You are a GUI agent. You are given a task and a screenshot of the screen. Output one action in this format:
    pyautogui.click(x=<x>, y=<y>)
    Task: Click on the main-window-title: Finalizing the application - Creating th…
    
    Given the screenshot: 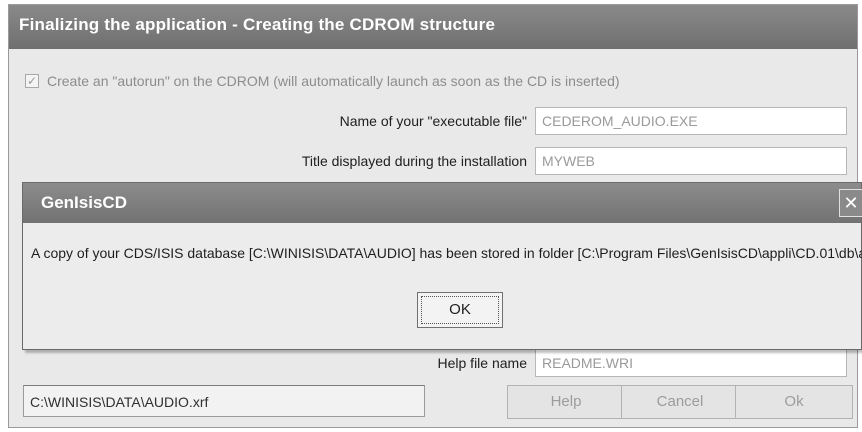 What is the action you would take?
    pyautogui.click(x=433, y=27)
    